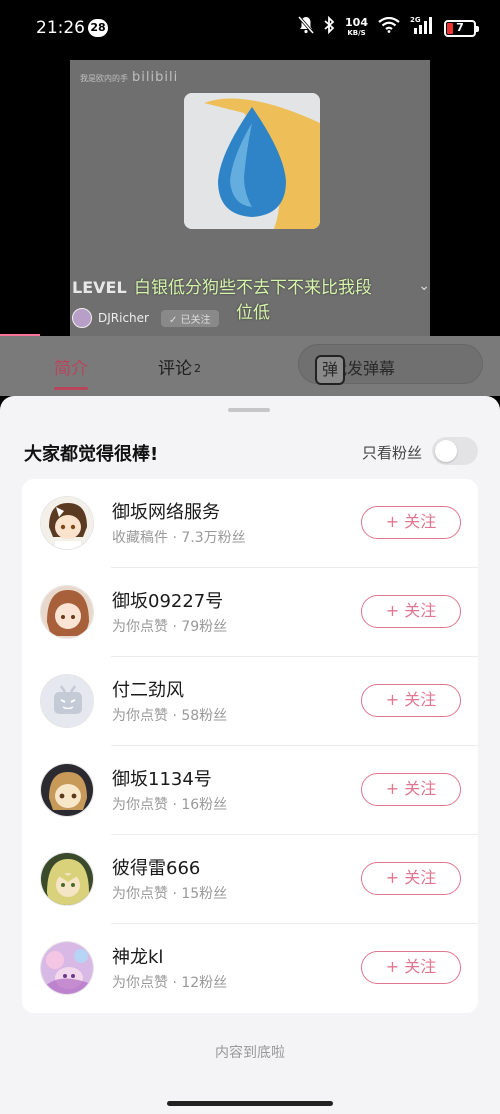 This screenshot has height=1114, width=500. I want to click on list-item: 御坂09227号 为你点赞 · 79粉丝 + 关注, so click(250, 612).